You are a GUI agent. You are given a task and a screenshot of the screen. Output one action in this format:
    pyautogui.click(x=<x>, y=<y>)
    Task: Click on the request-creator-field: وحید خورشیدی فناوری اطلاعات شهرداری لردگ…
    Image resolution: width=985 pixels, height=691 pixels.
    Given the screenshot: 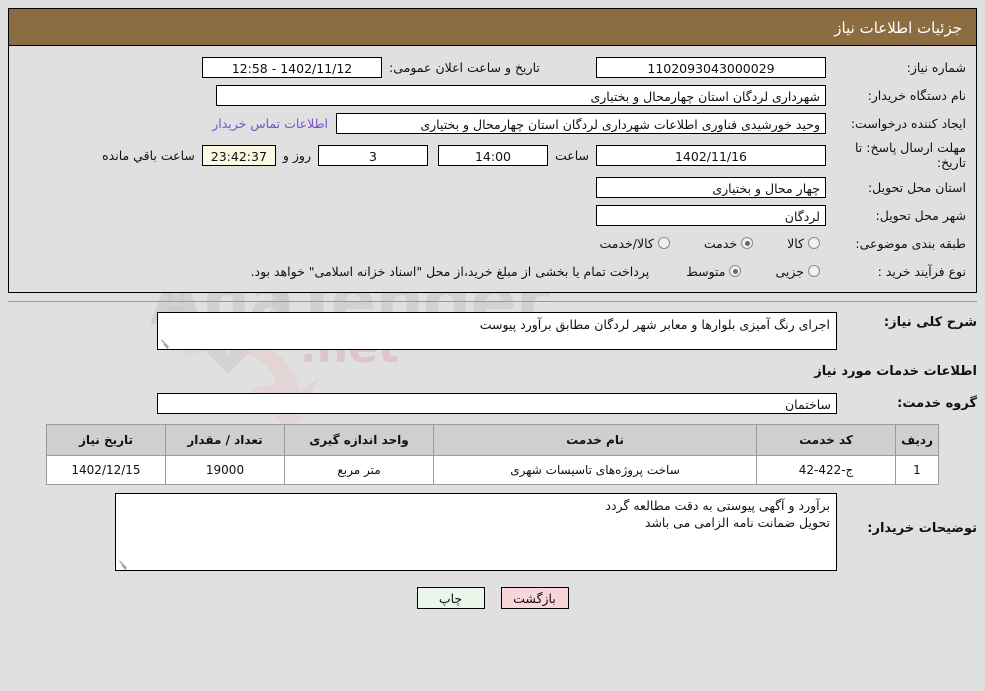 What is the action you would take?
    pyautogui.click(x=581, y=123)
    